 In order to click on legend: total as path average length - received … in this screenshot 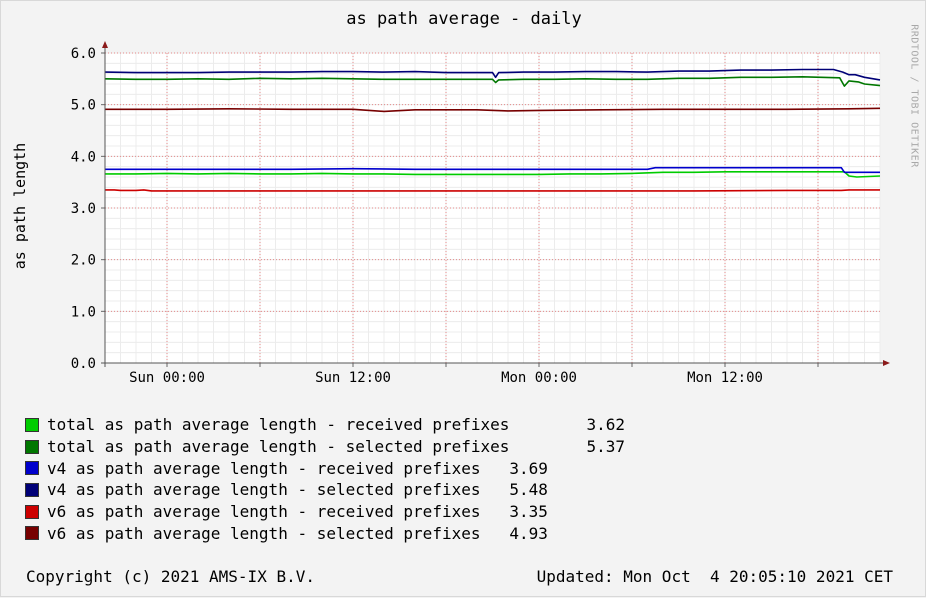, I will do `click(325, 479)`.